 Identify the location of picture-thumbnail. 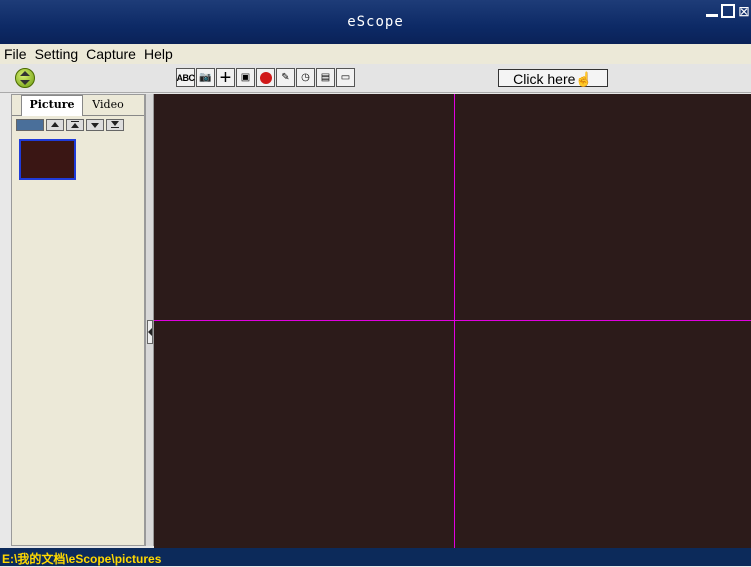
(47, 159).